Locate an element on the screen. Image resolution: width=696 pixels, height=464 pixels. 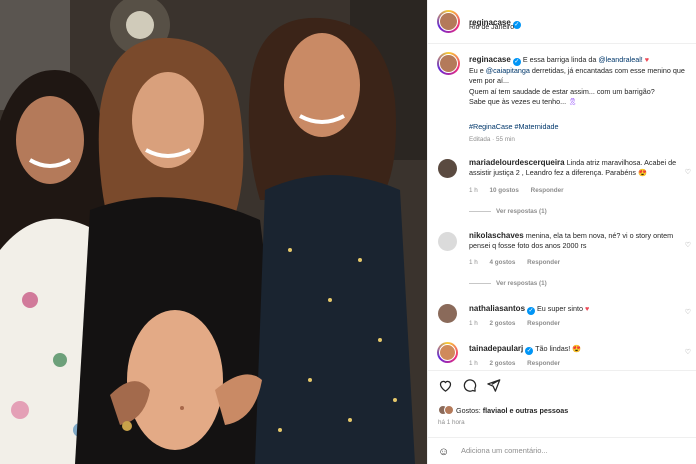
heart-icon is located at coordinates (445, 385).